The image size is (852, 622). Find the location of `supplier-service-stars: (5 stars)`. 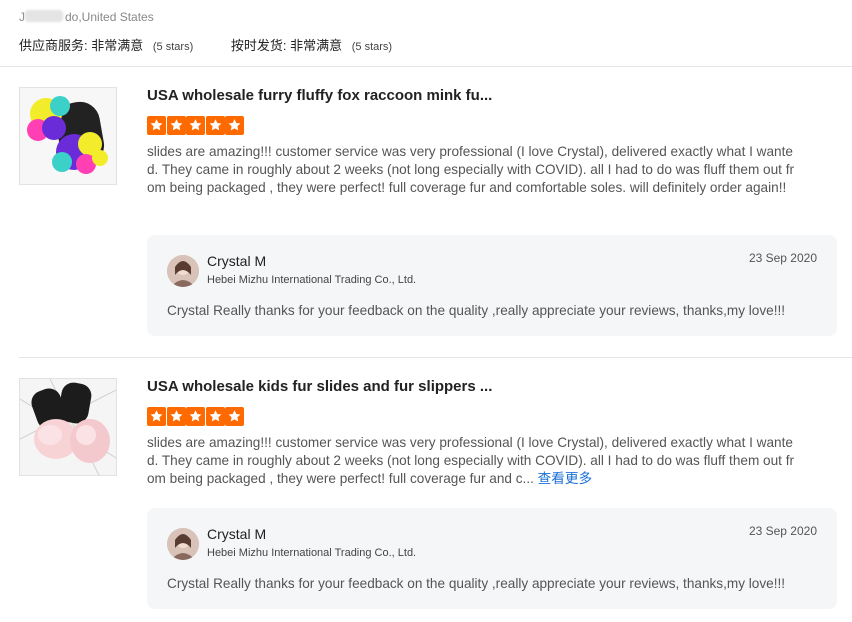

supplier-service-stars: (5 stars) is located at coordinates (173, 47).